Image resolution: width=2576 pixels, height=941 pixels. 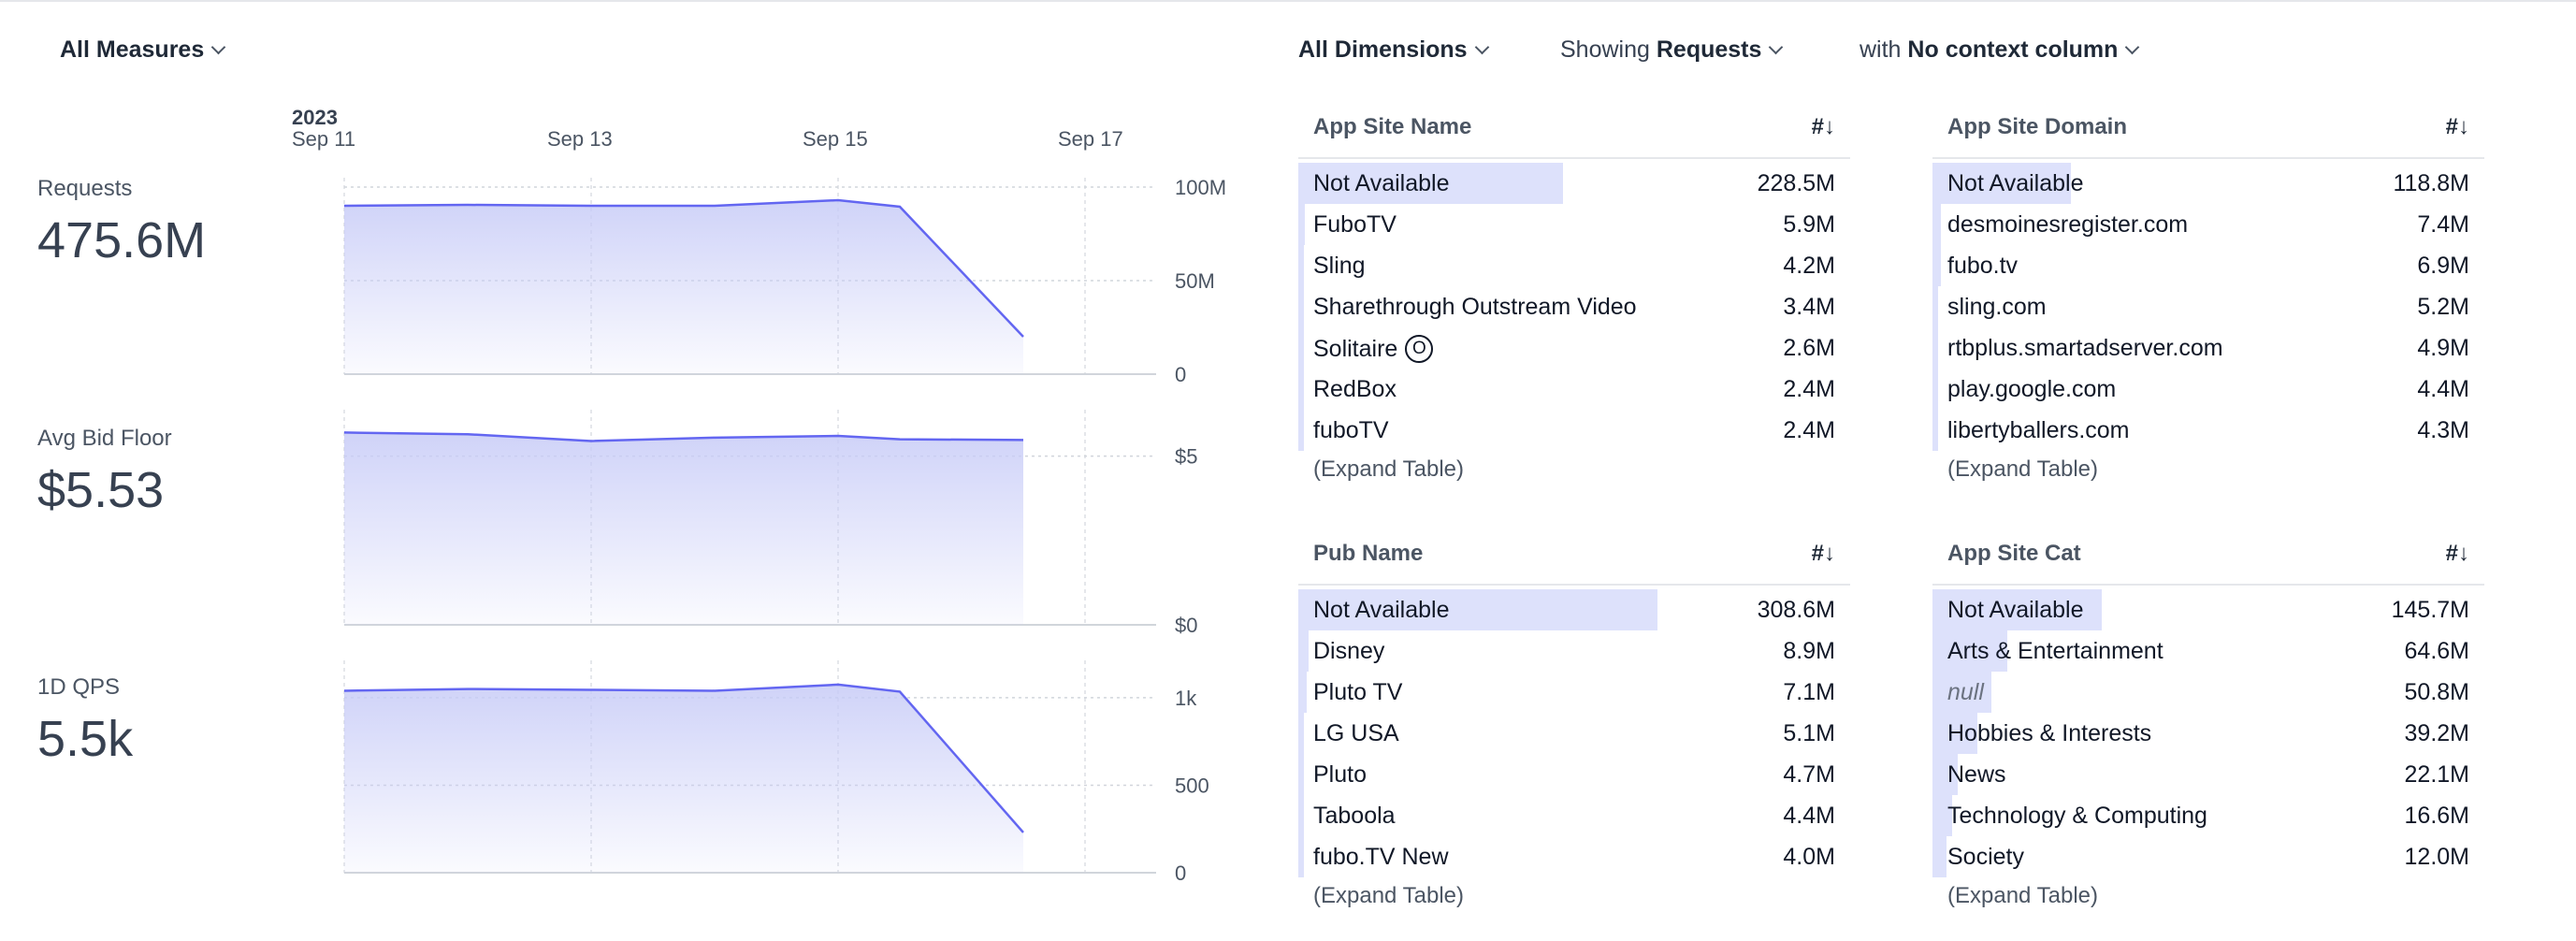 What do you see at coordinates (2208, 609) in the screenshot?
I see `leaderboard-row-not-available: Not Available 145.7M` at bounding box center [2208, 609].